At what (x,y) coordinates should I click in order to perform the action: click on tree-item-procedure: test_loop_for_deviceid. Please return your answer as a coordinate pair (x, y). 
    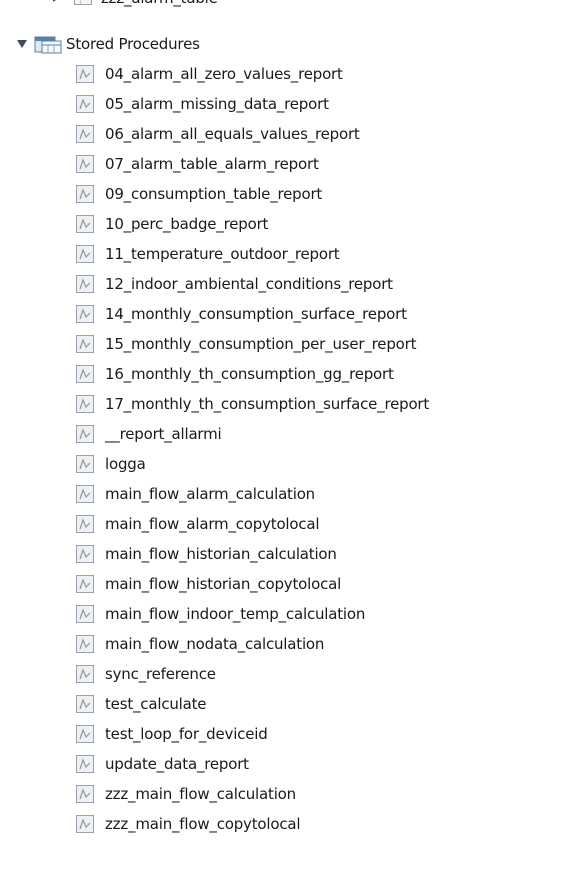
    Looking at the image, I should click on (172, 734).